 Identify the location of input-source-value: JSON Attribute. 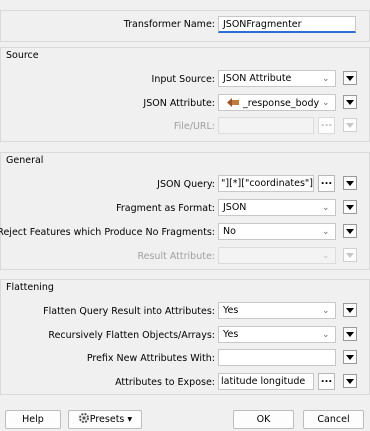
(257, 78).